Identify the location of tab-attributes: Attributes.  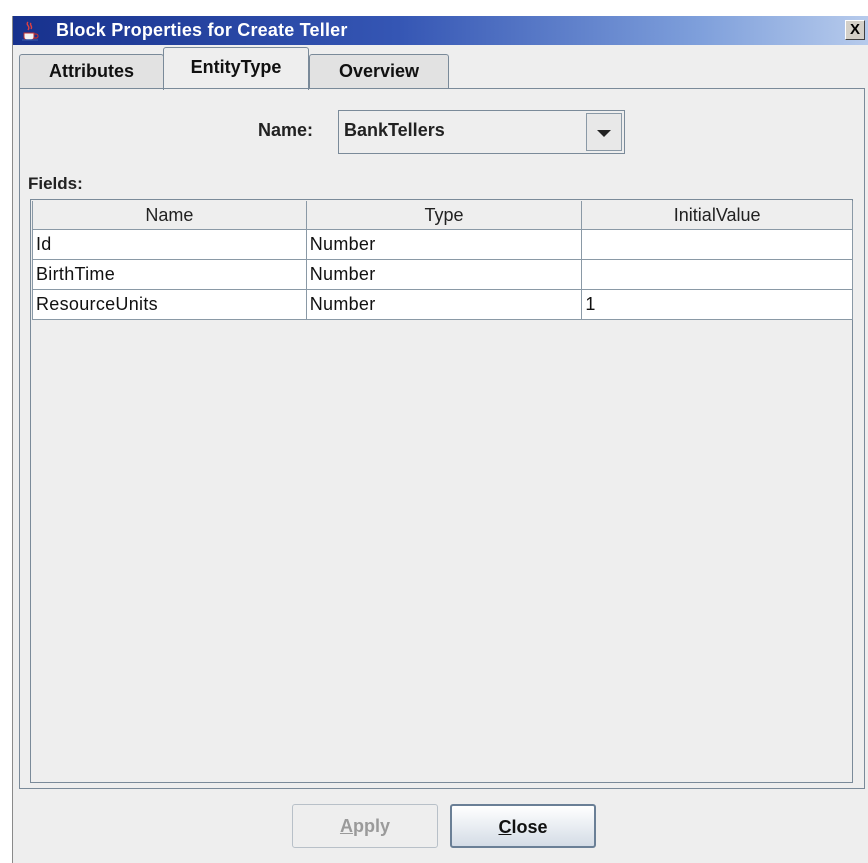
(91, 71).